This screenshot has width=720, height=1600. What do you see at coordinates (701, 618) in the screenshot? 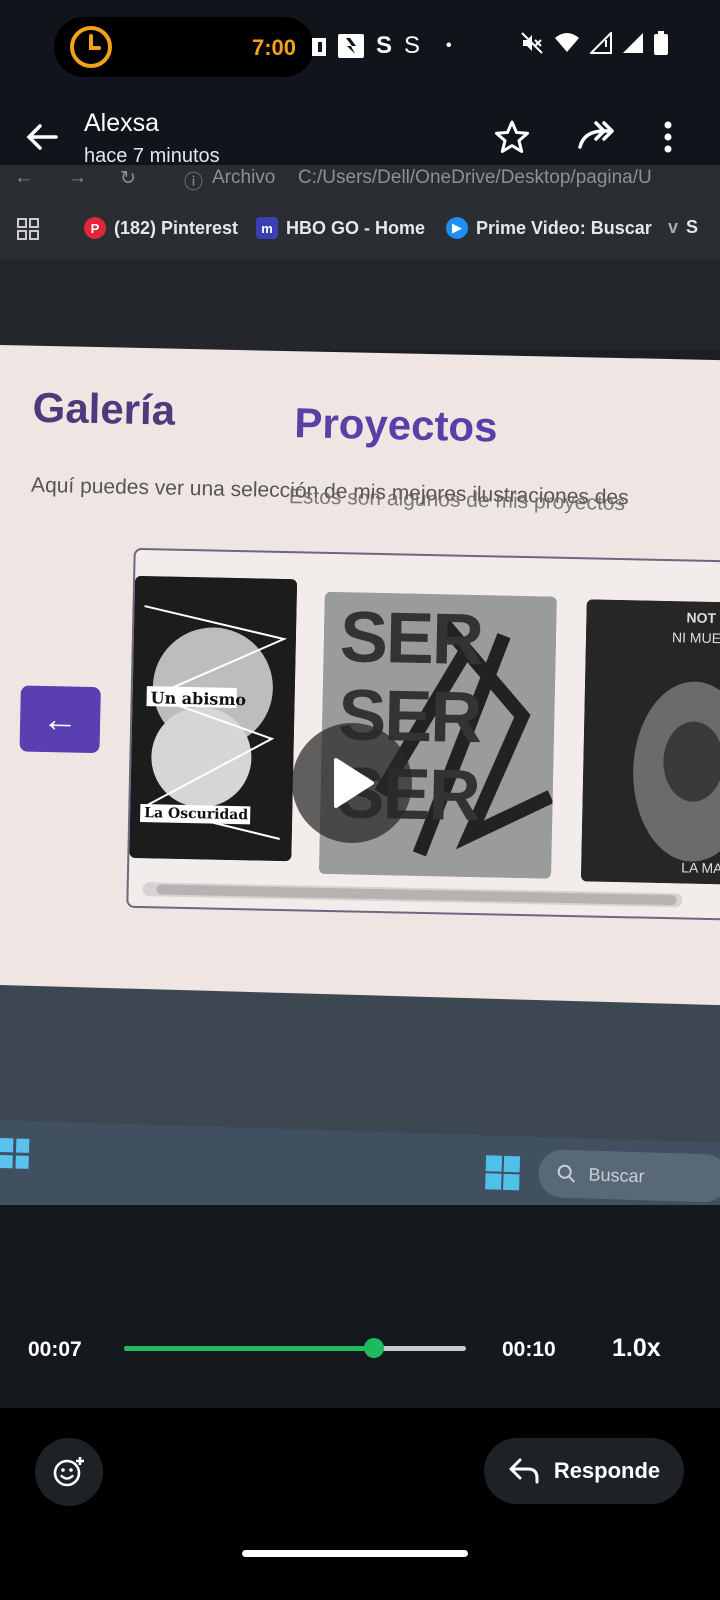
I see `image-caption: NOT` at bounding box center [701, 618].